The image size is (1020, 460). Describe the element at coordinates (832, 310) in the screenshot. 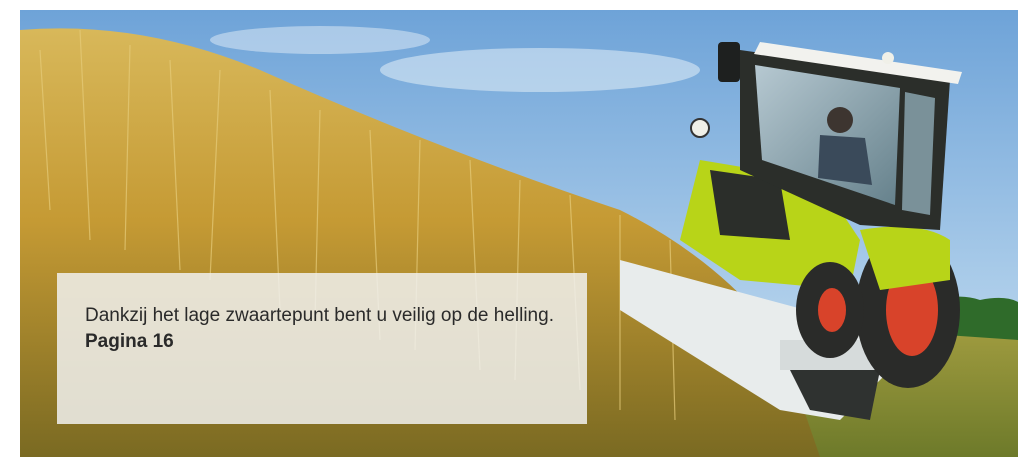

I see `front-wheel-rim` at that location.